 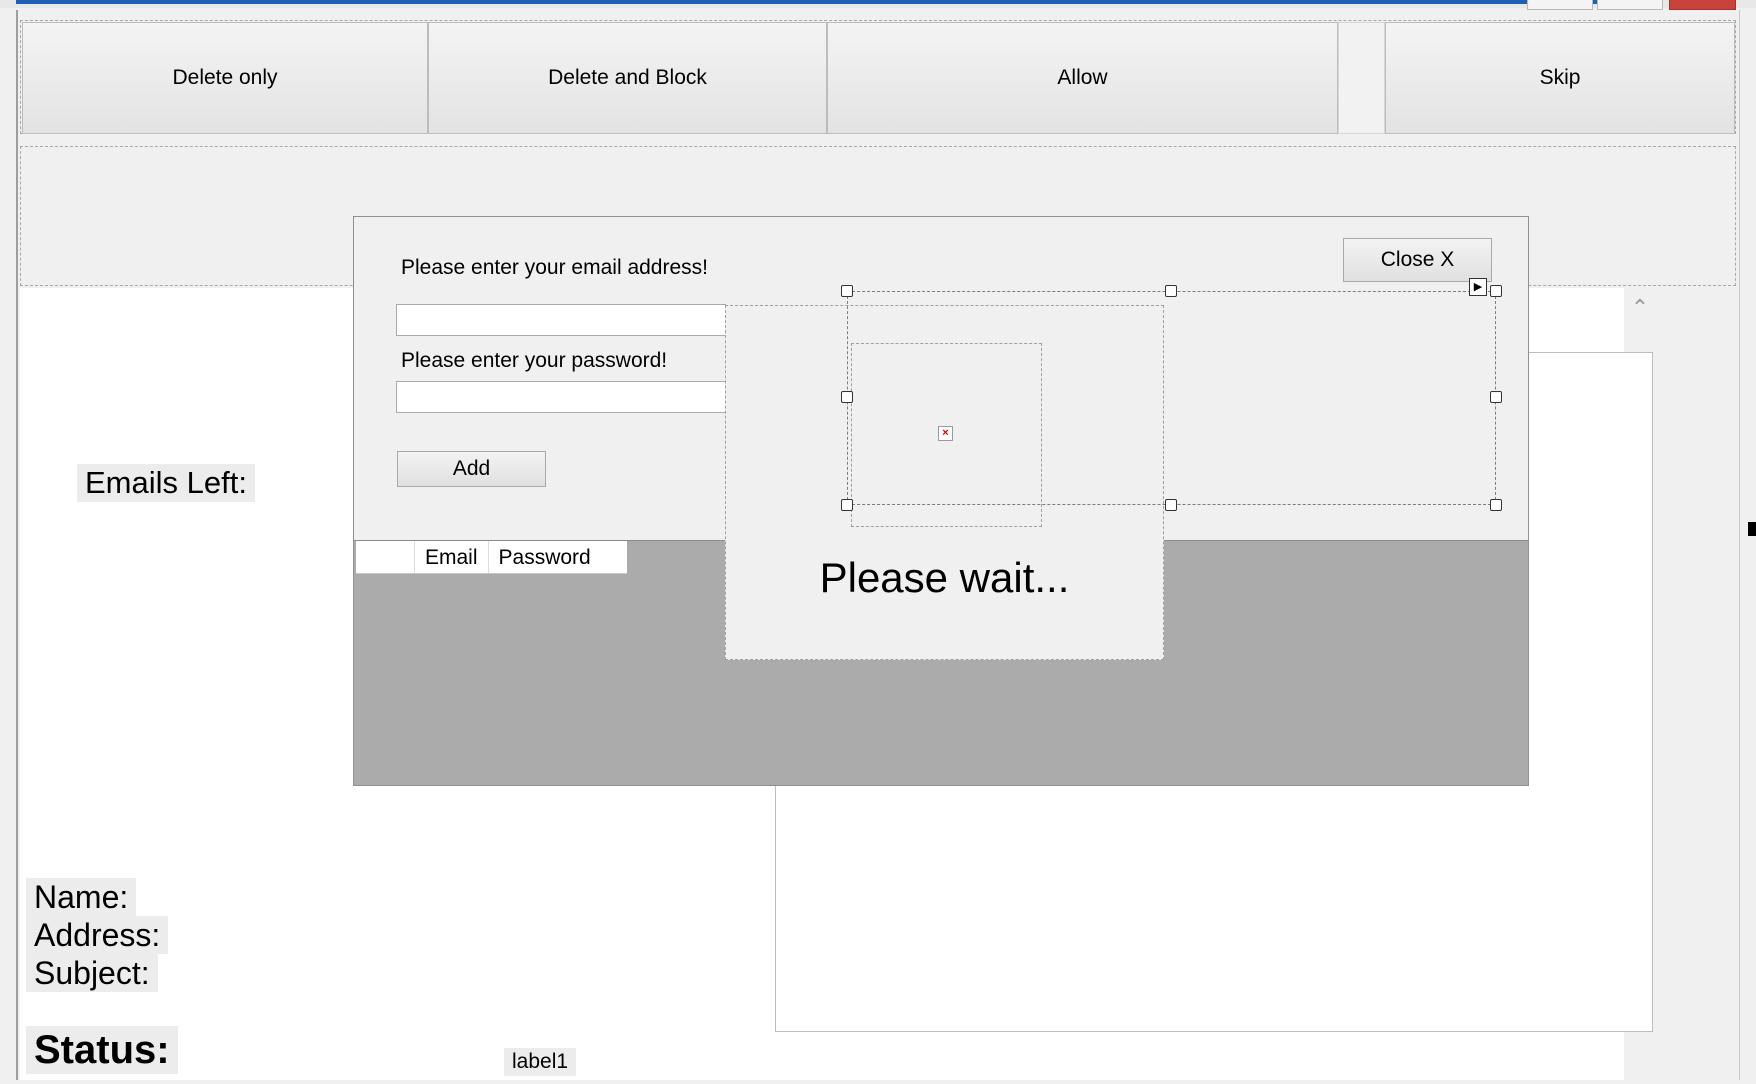 I want to click on allow-button: Allow, so click(x=1082, y=78).